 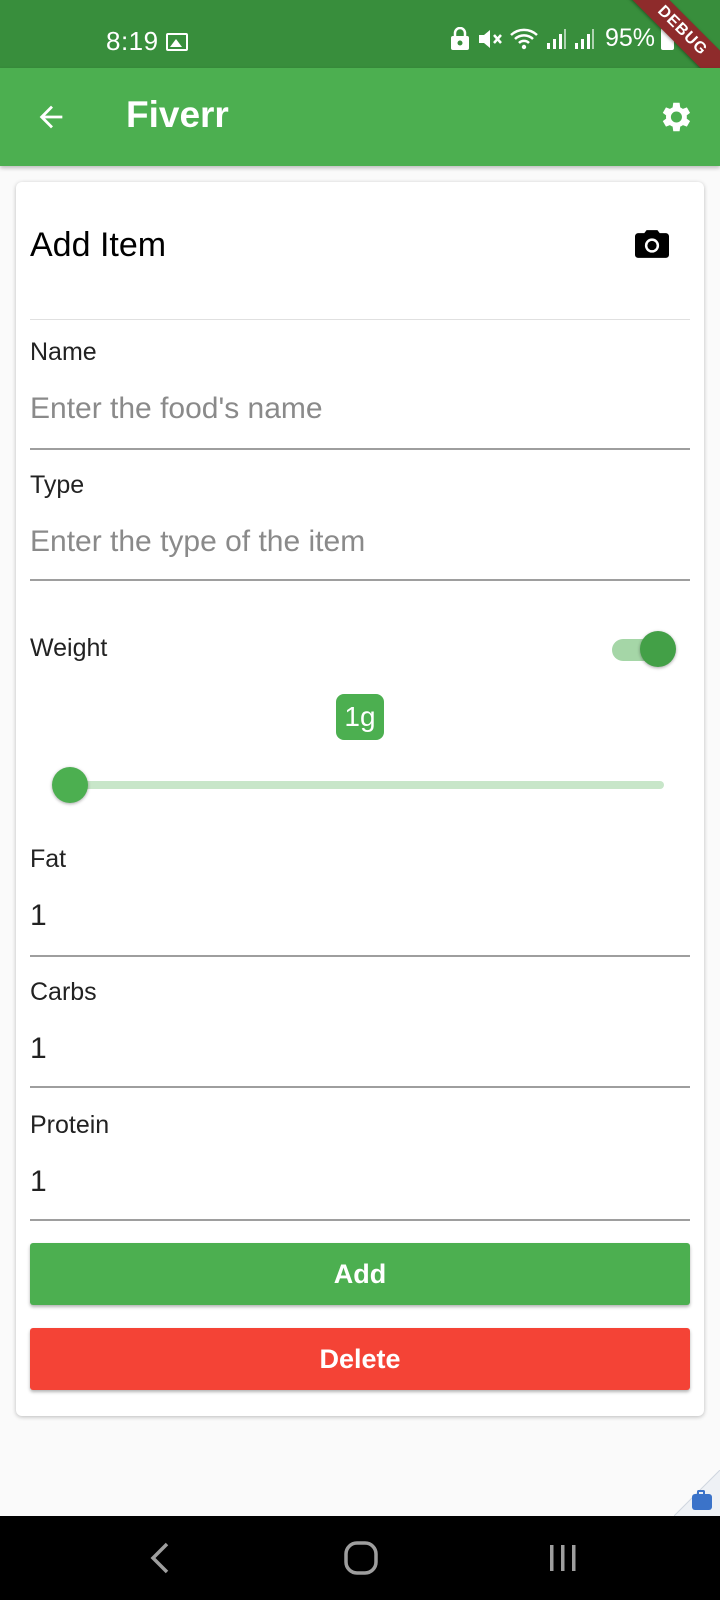 I want to click on type-field: Type, so click(x=360, y=526).